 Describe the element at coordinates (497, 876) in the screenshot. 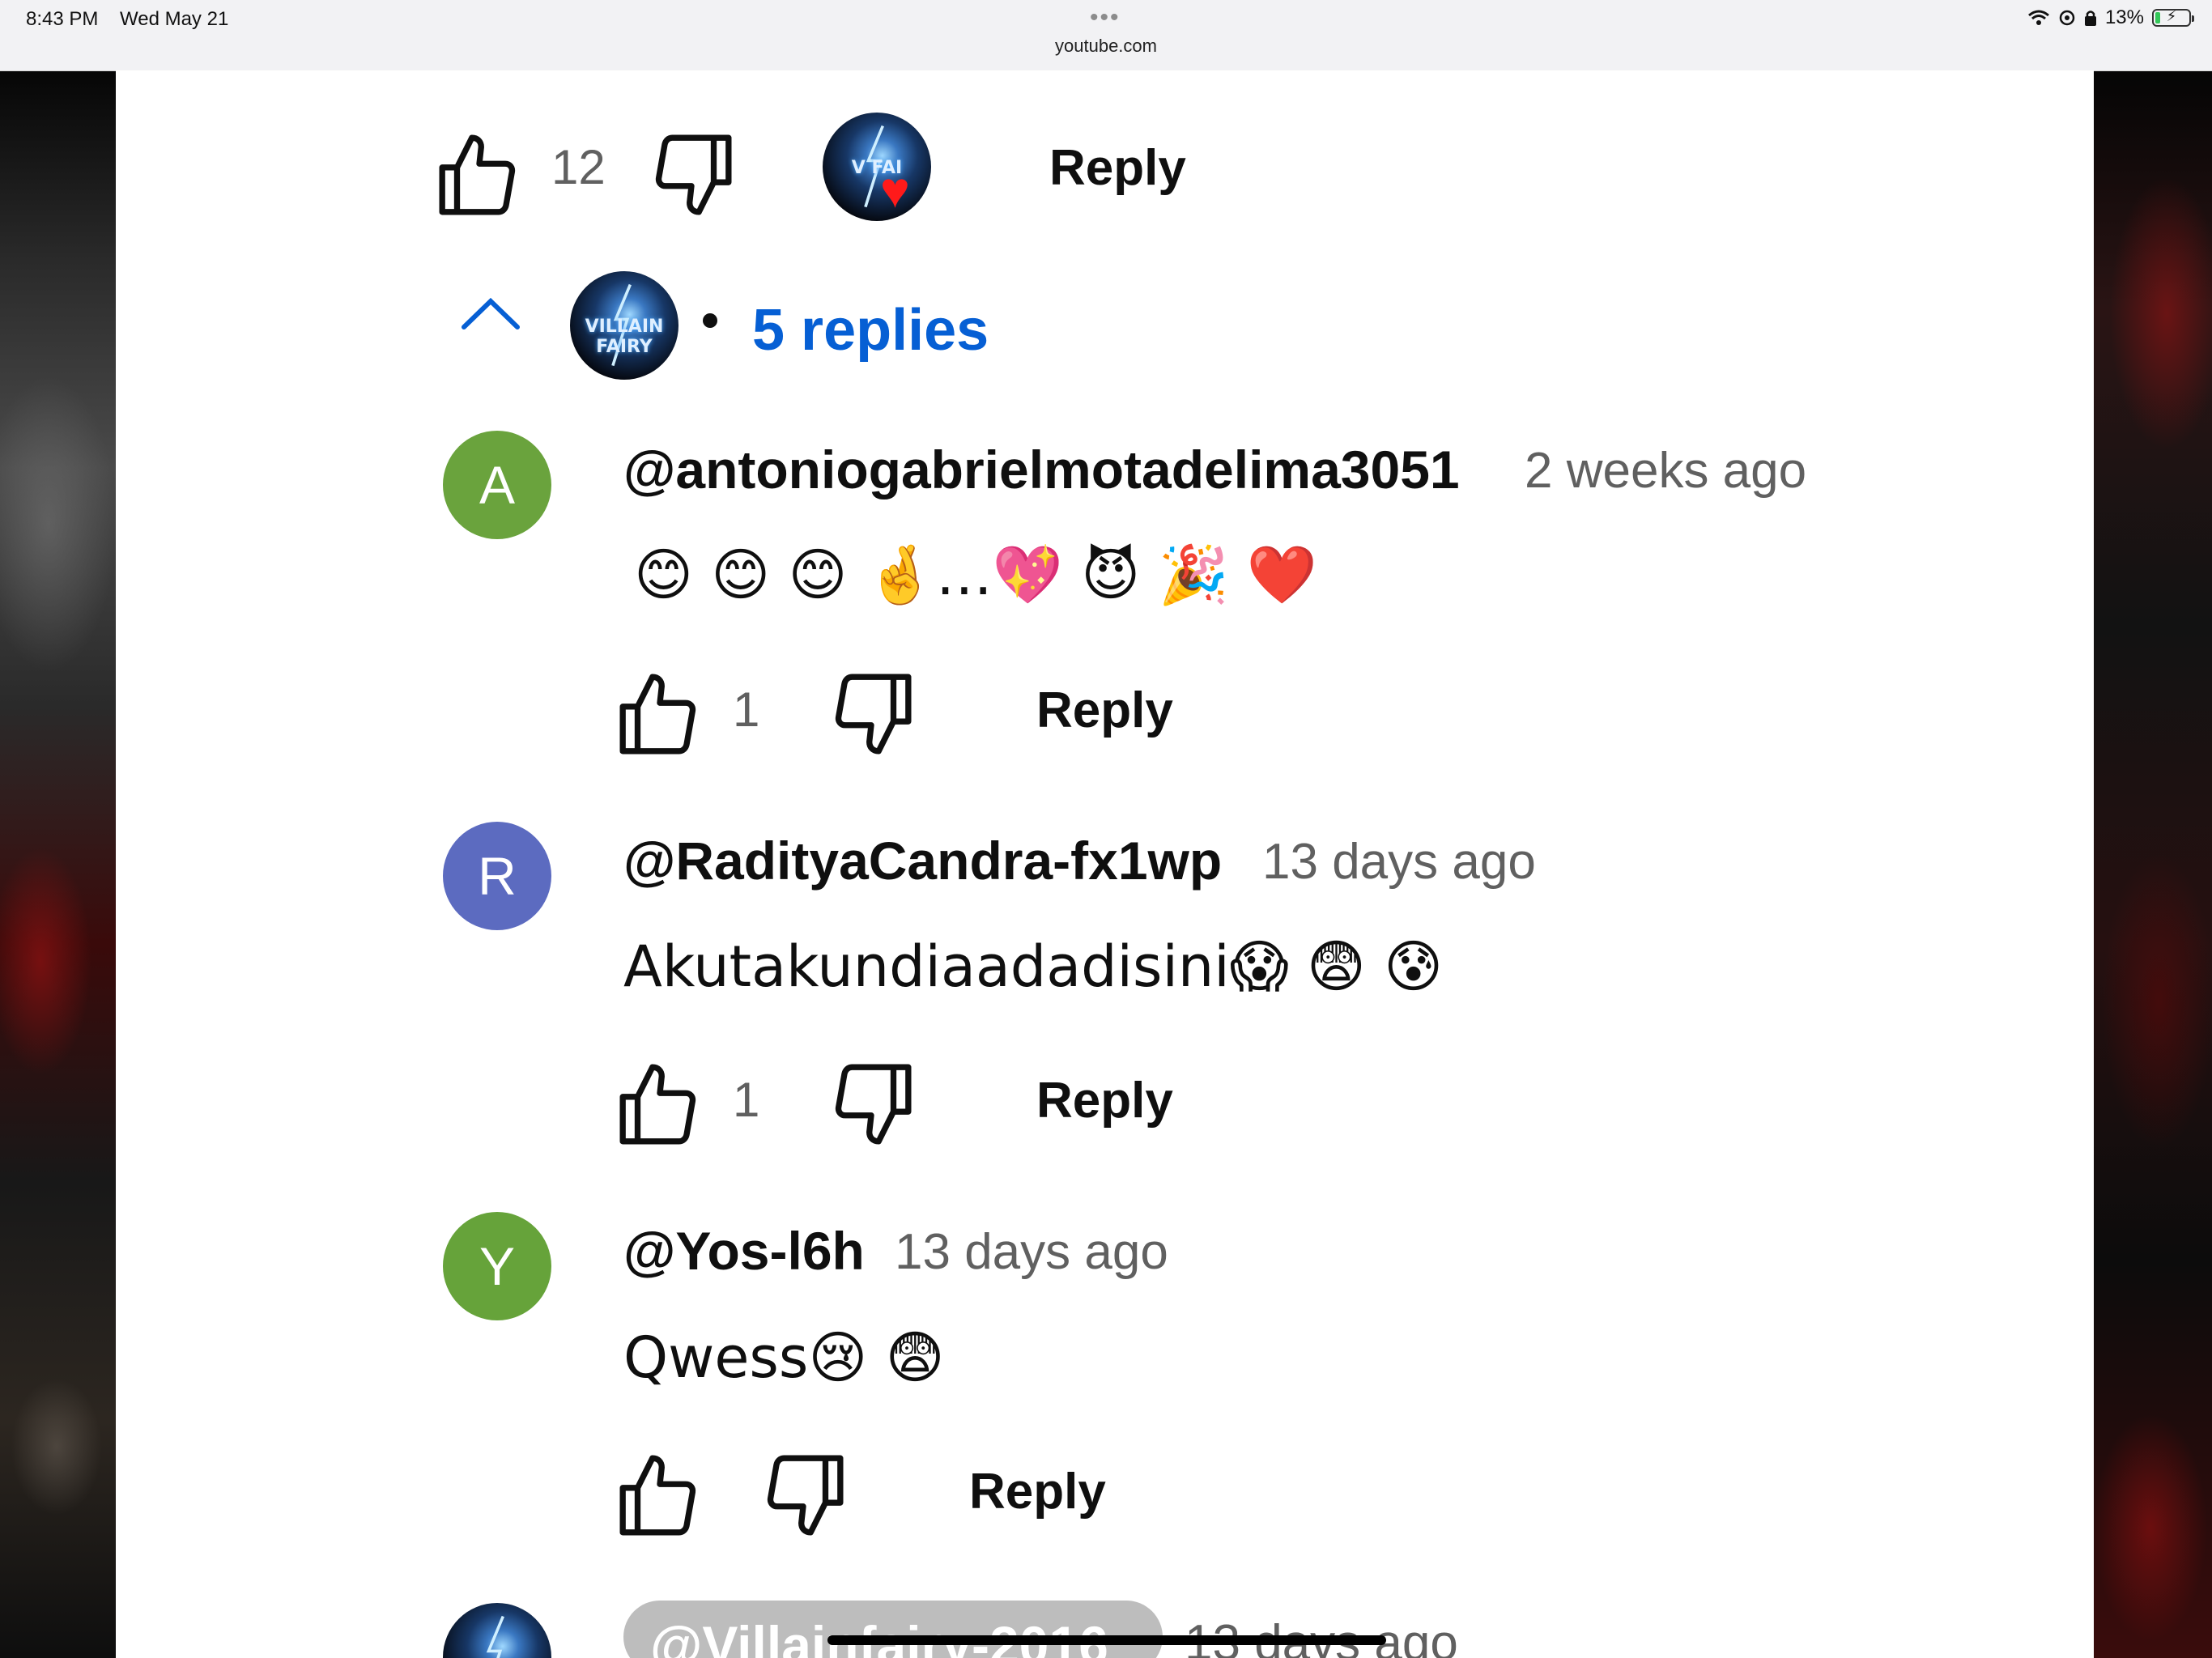

I see `avatar: R` at that location.